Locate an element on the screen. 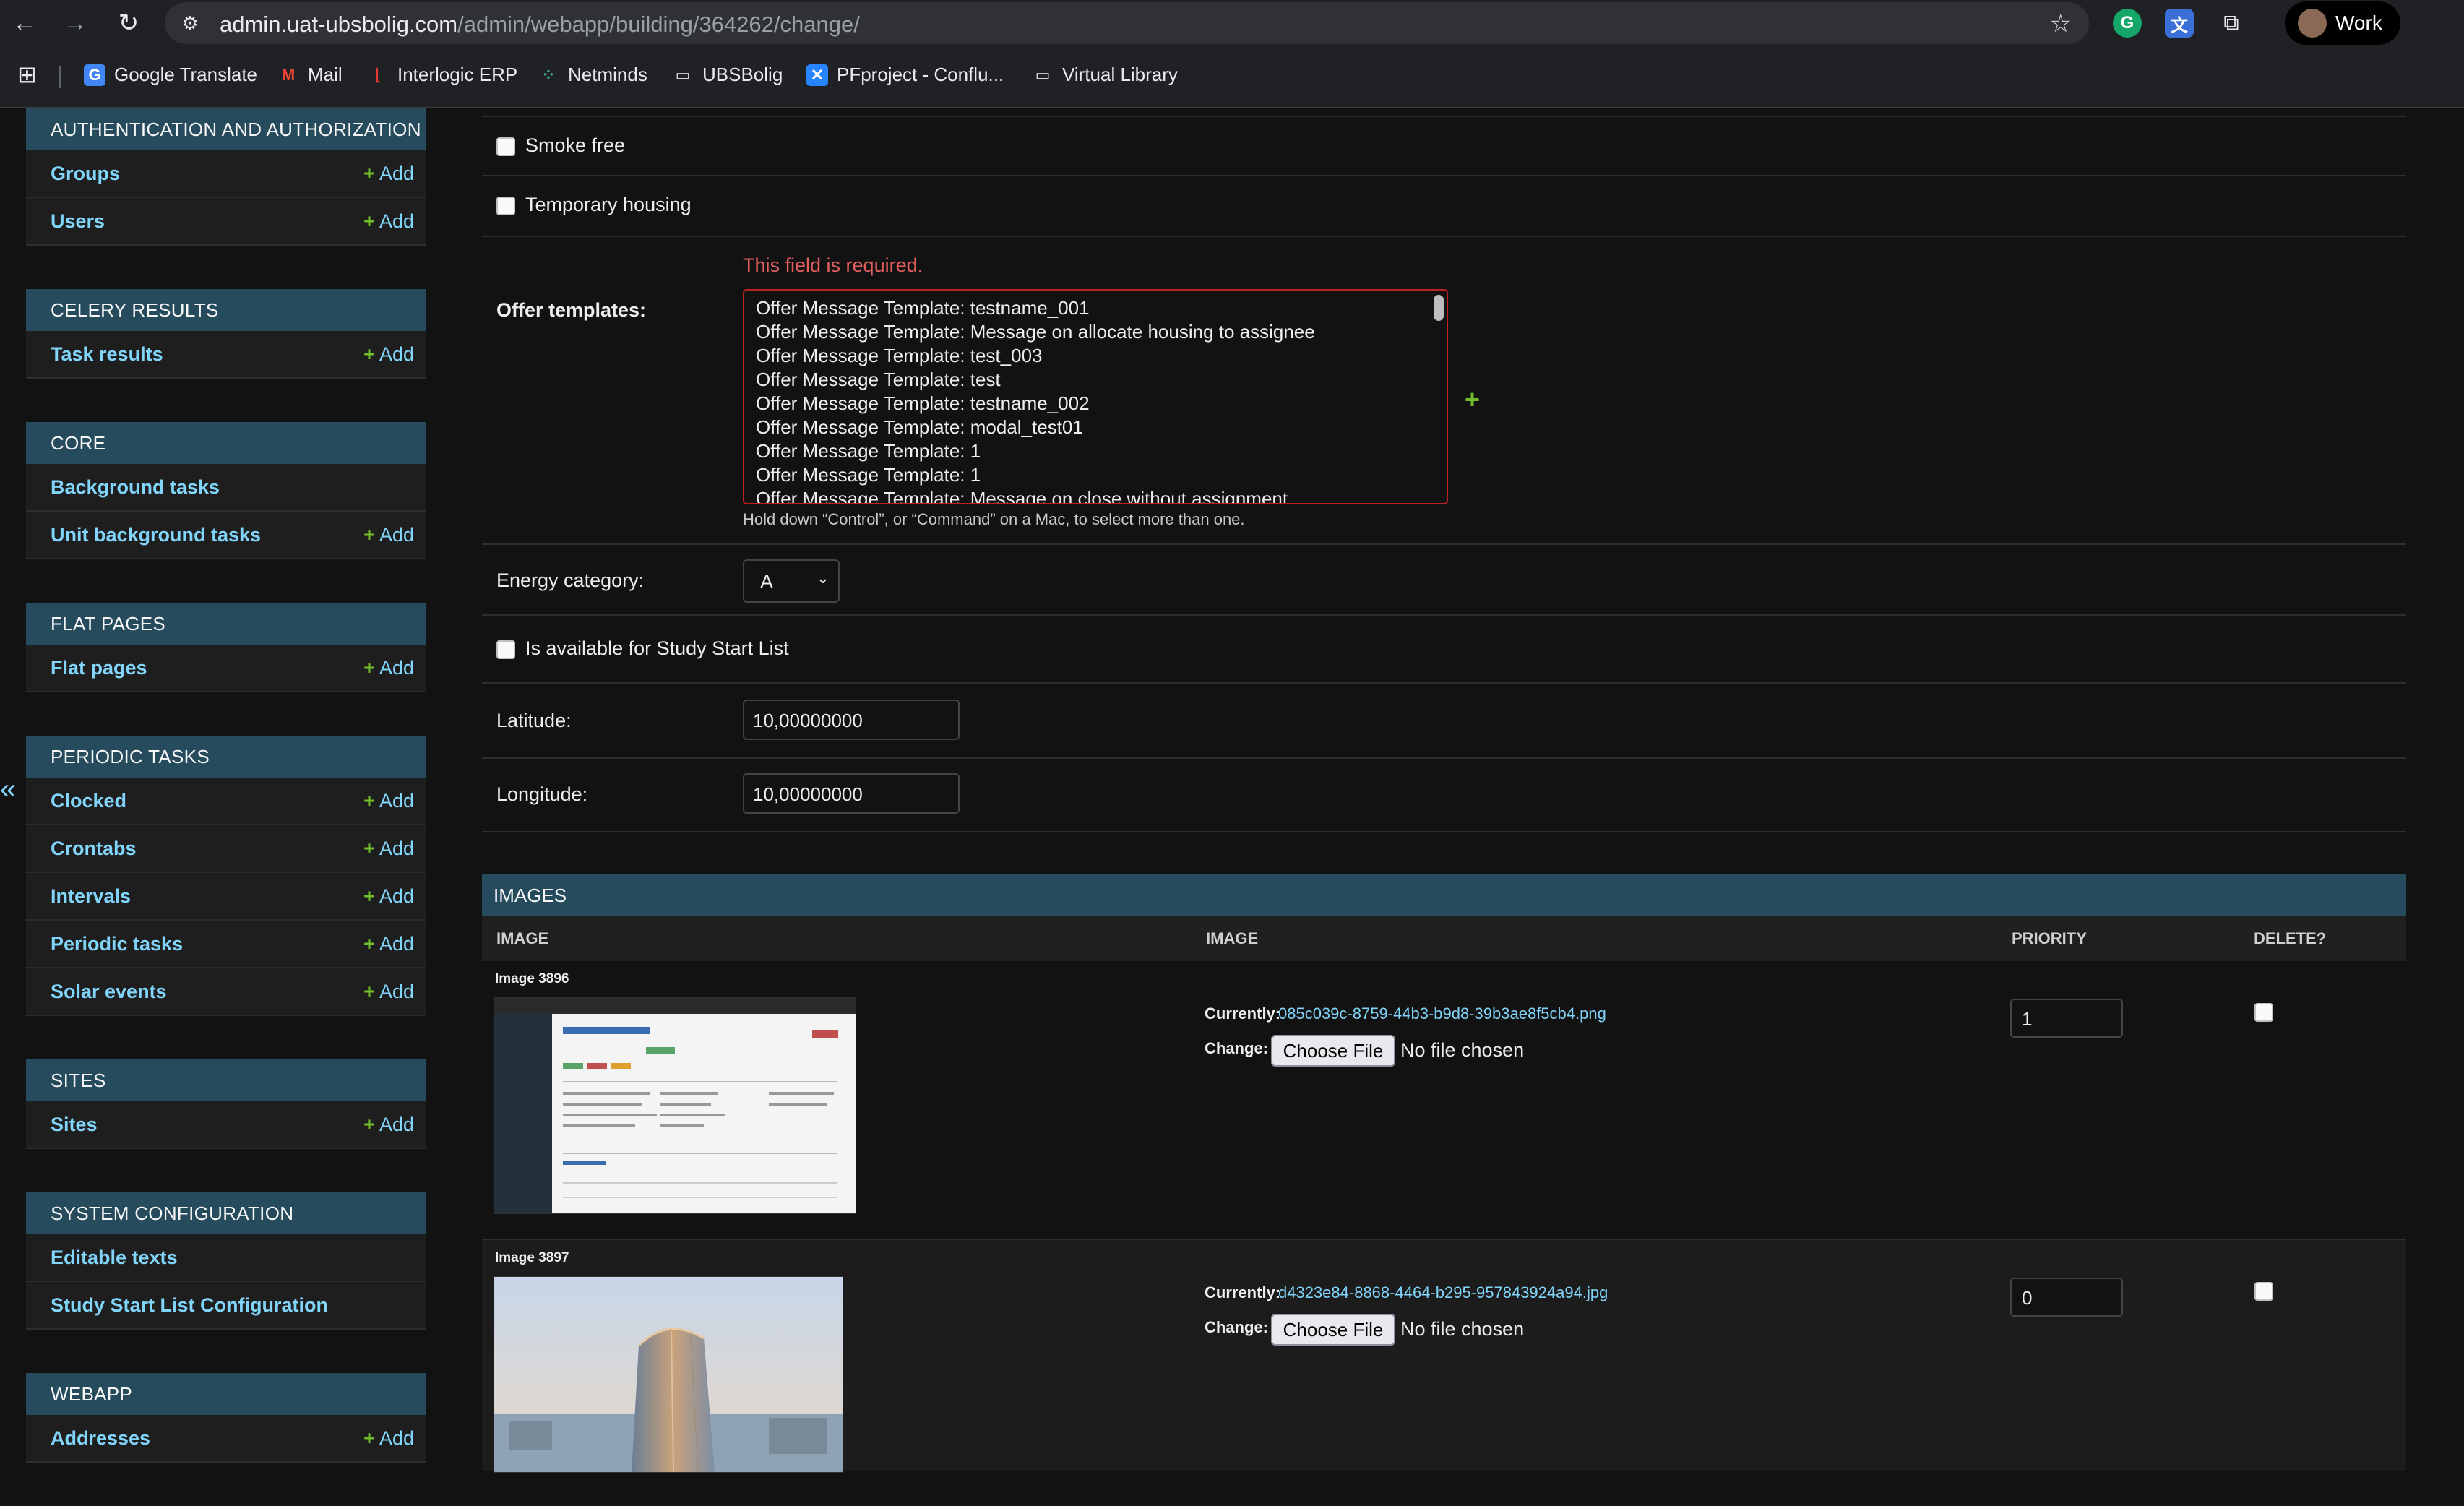 The width and height of the screenshot is (2464, 1506). back-arrow-icon: ← is located at coordinates (24, 23).